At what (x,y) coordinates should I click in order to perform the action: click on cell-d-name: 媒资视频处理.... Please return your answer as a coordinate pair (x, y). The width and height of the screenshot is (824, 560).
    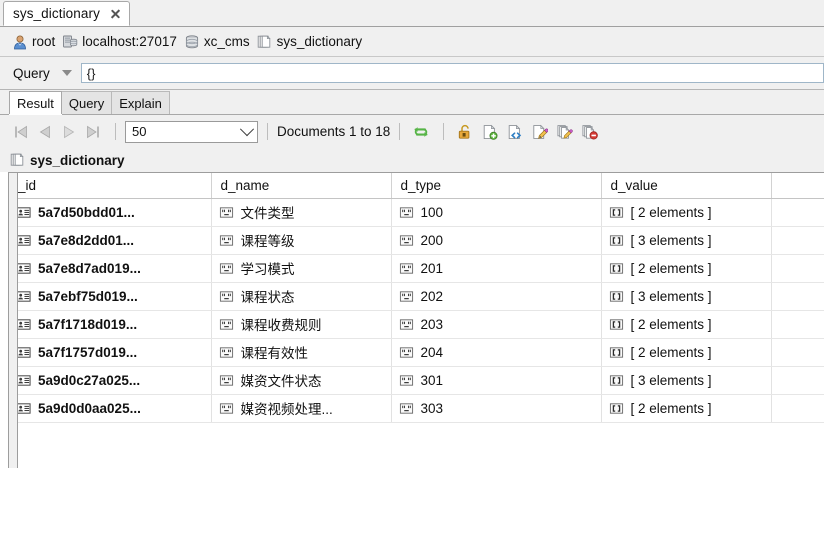
    Looking at the image, I should click on (301, 408).